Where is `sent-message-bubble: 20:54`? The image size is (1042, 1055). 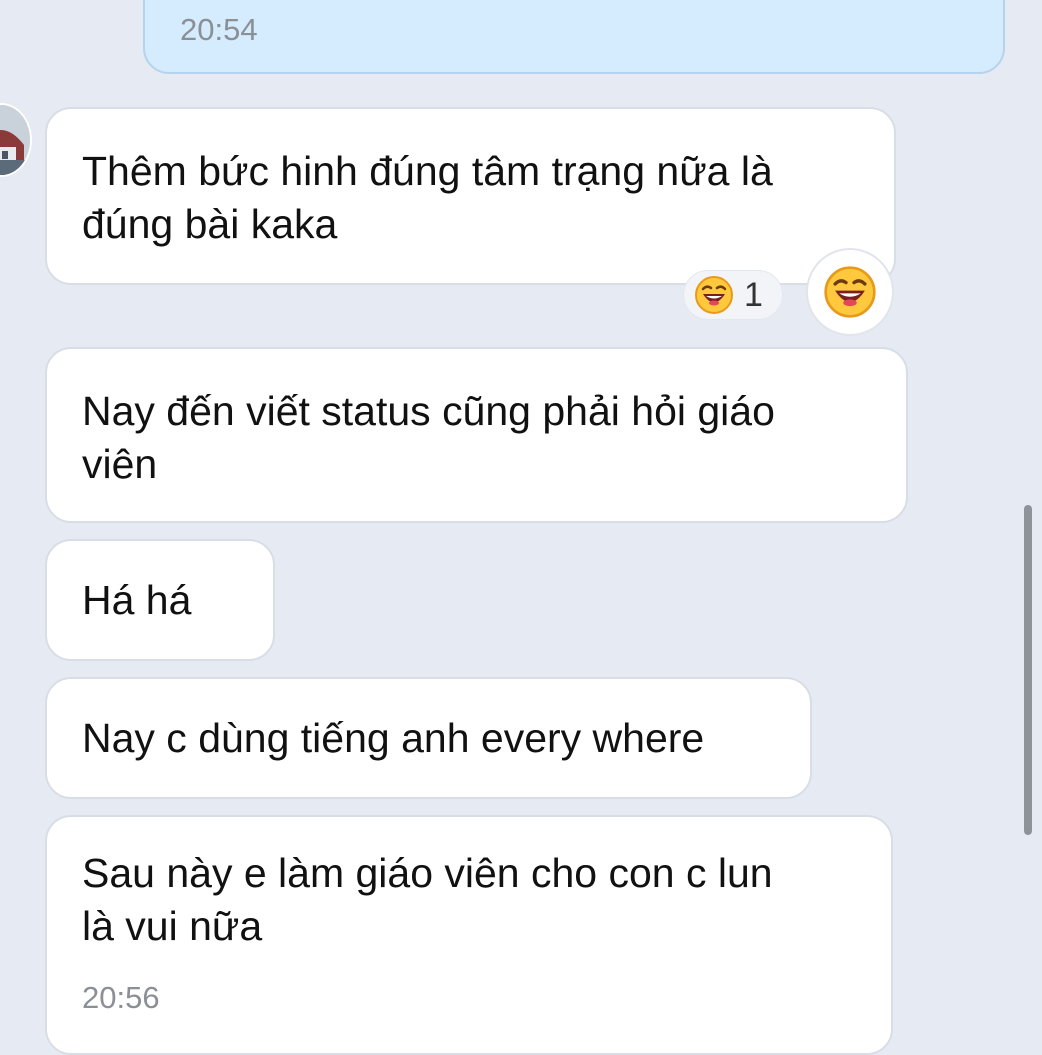
sent-message-bubble: 20:54 is located at coordinates (574, 37).